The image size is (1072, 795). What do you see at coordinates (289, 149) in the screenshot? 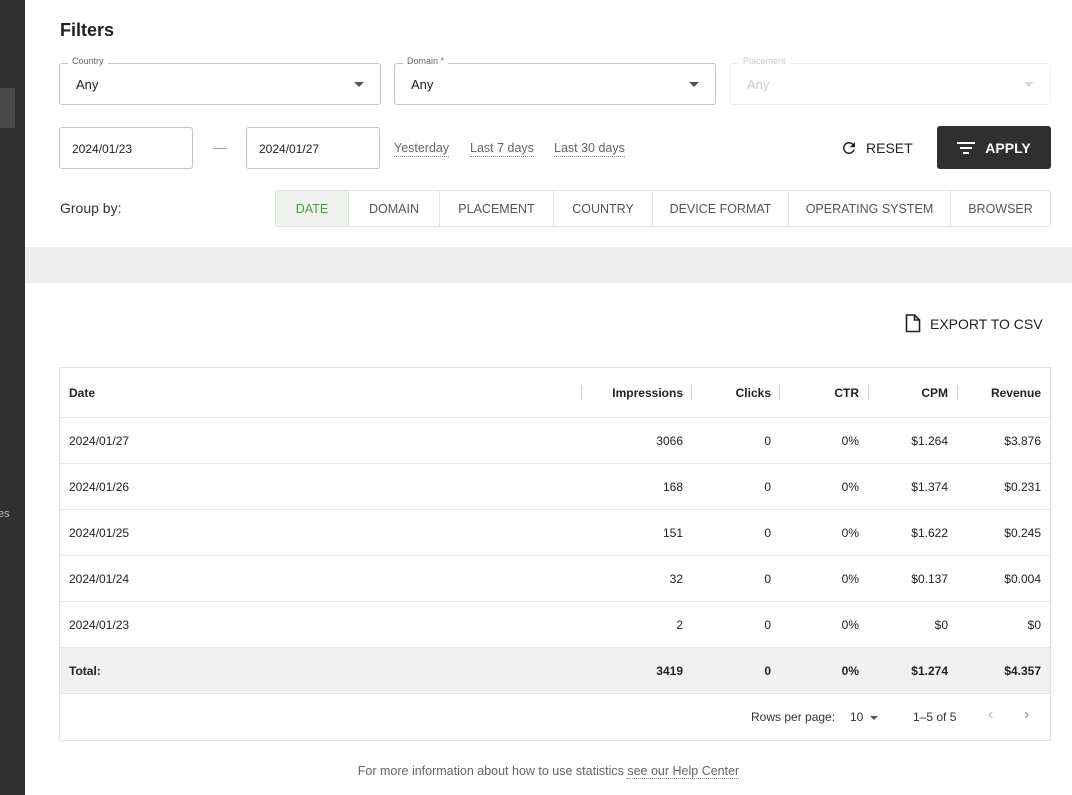
I see `date-to-value: 2024/01/27` at bounding box center [289, 149].